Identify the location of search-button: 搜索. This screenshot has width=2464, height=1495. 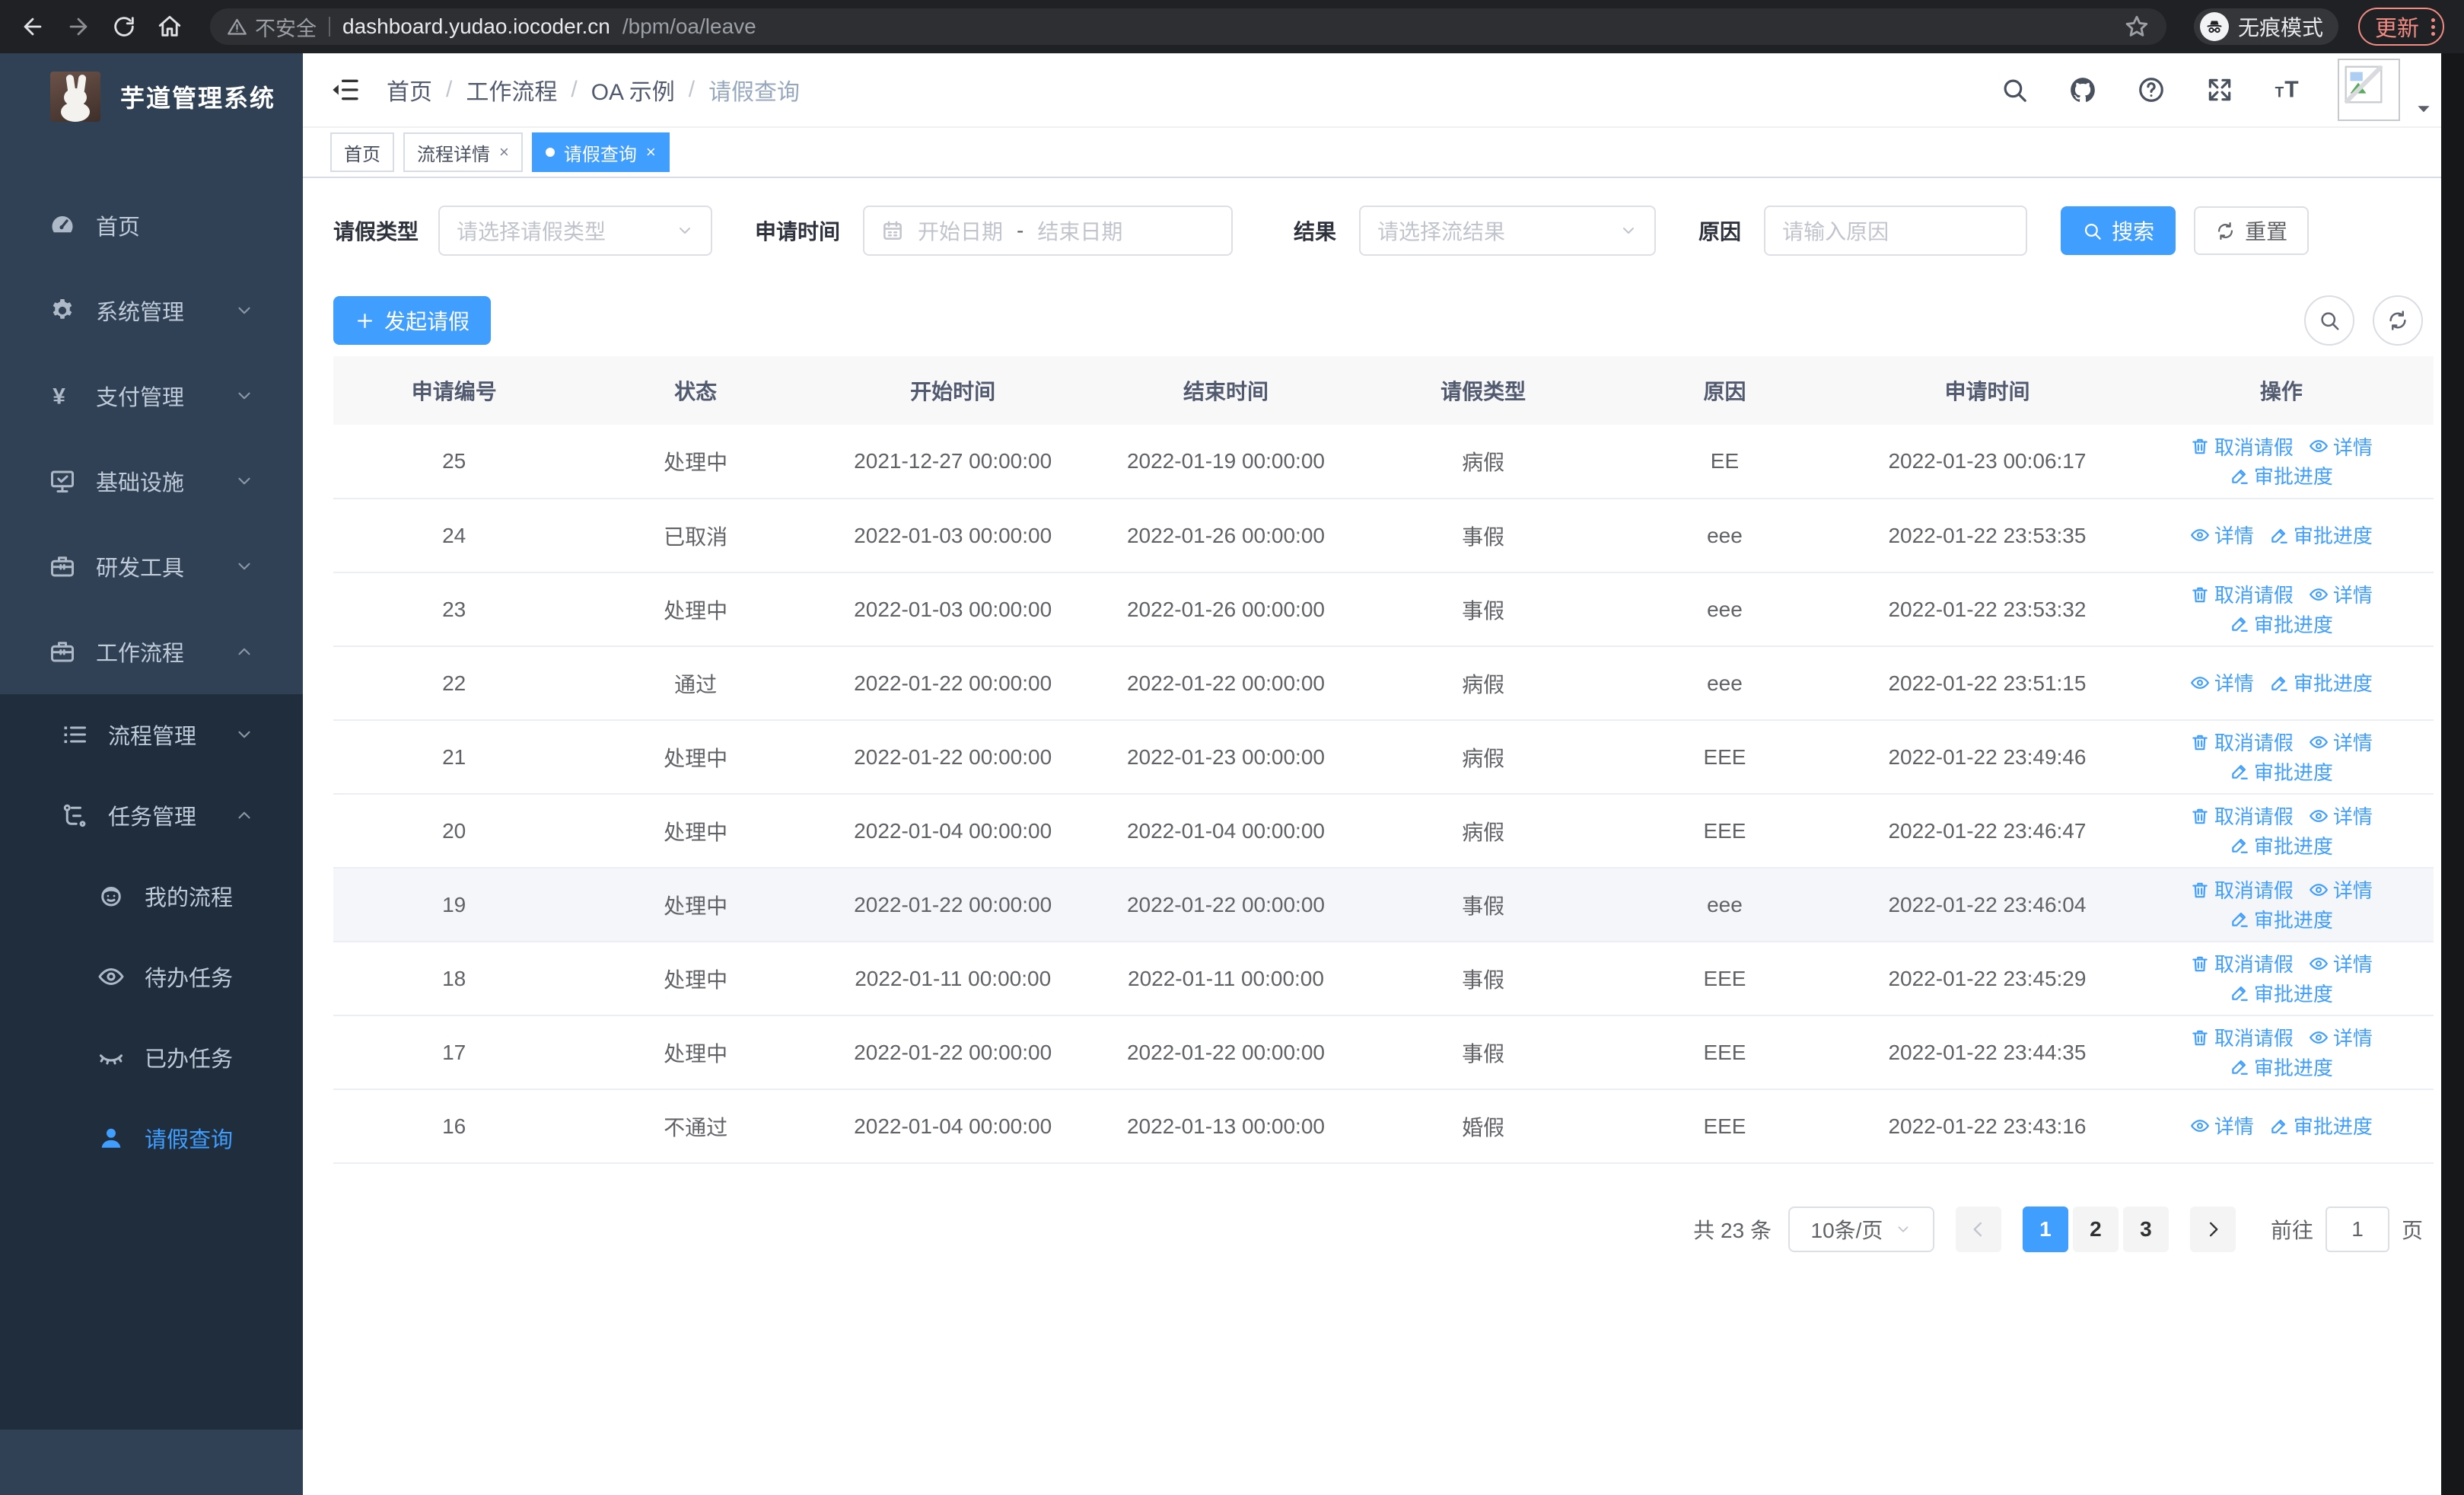
(2118, 230).